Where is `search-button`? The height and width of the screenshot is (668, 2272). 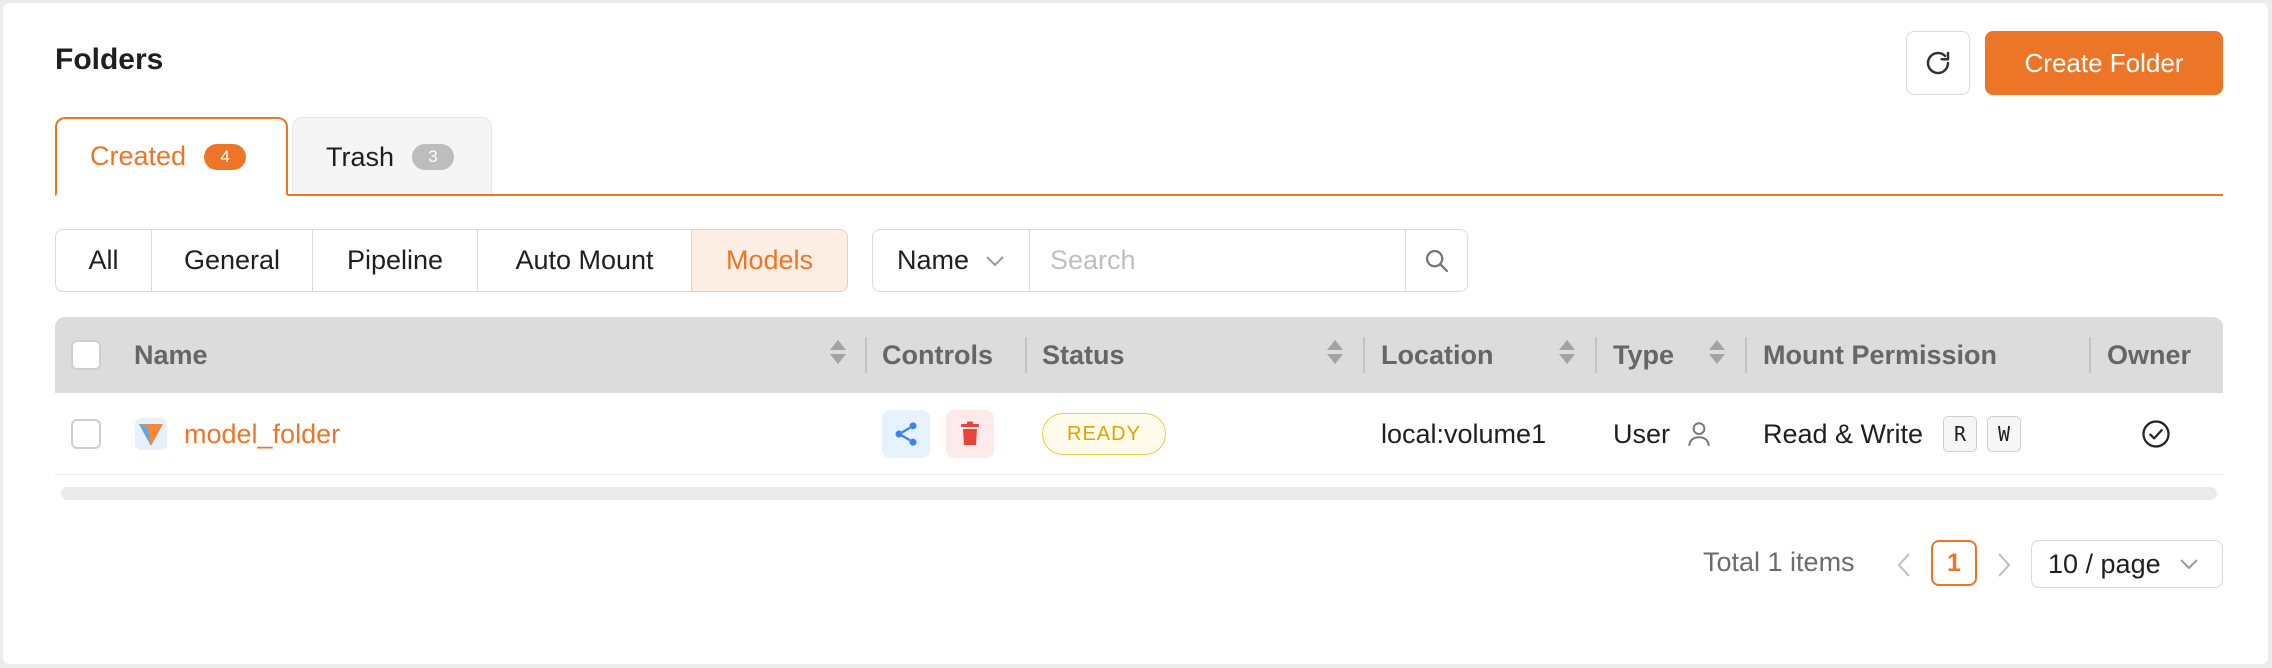 search-button is located at coordinates (1437, 260).